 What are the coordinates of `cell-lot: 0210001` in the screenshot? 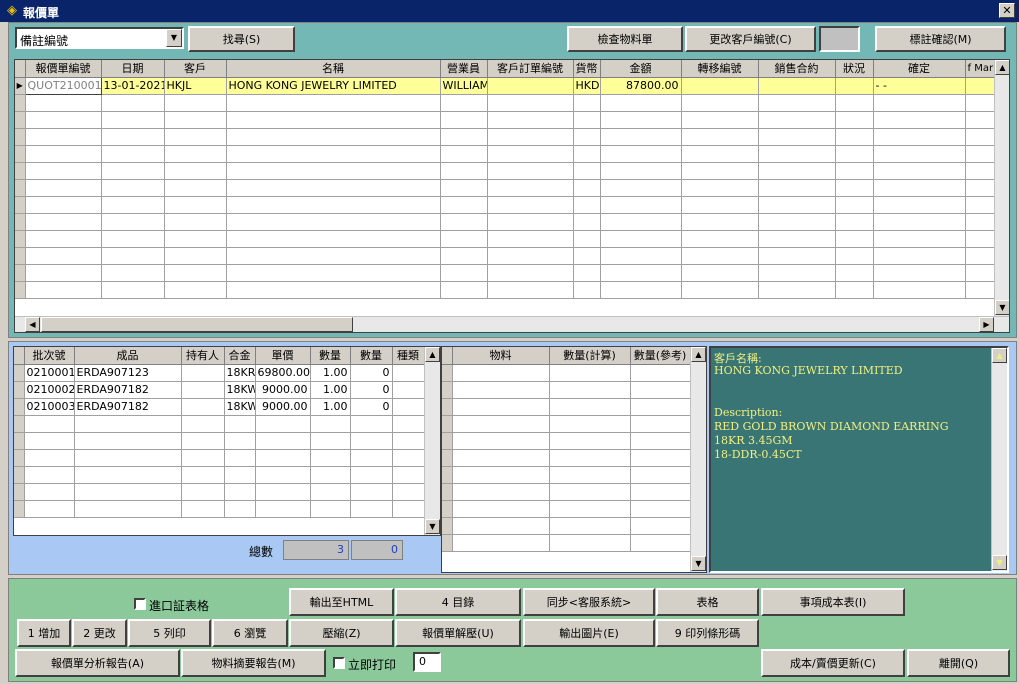 It's located at (49, 373).